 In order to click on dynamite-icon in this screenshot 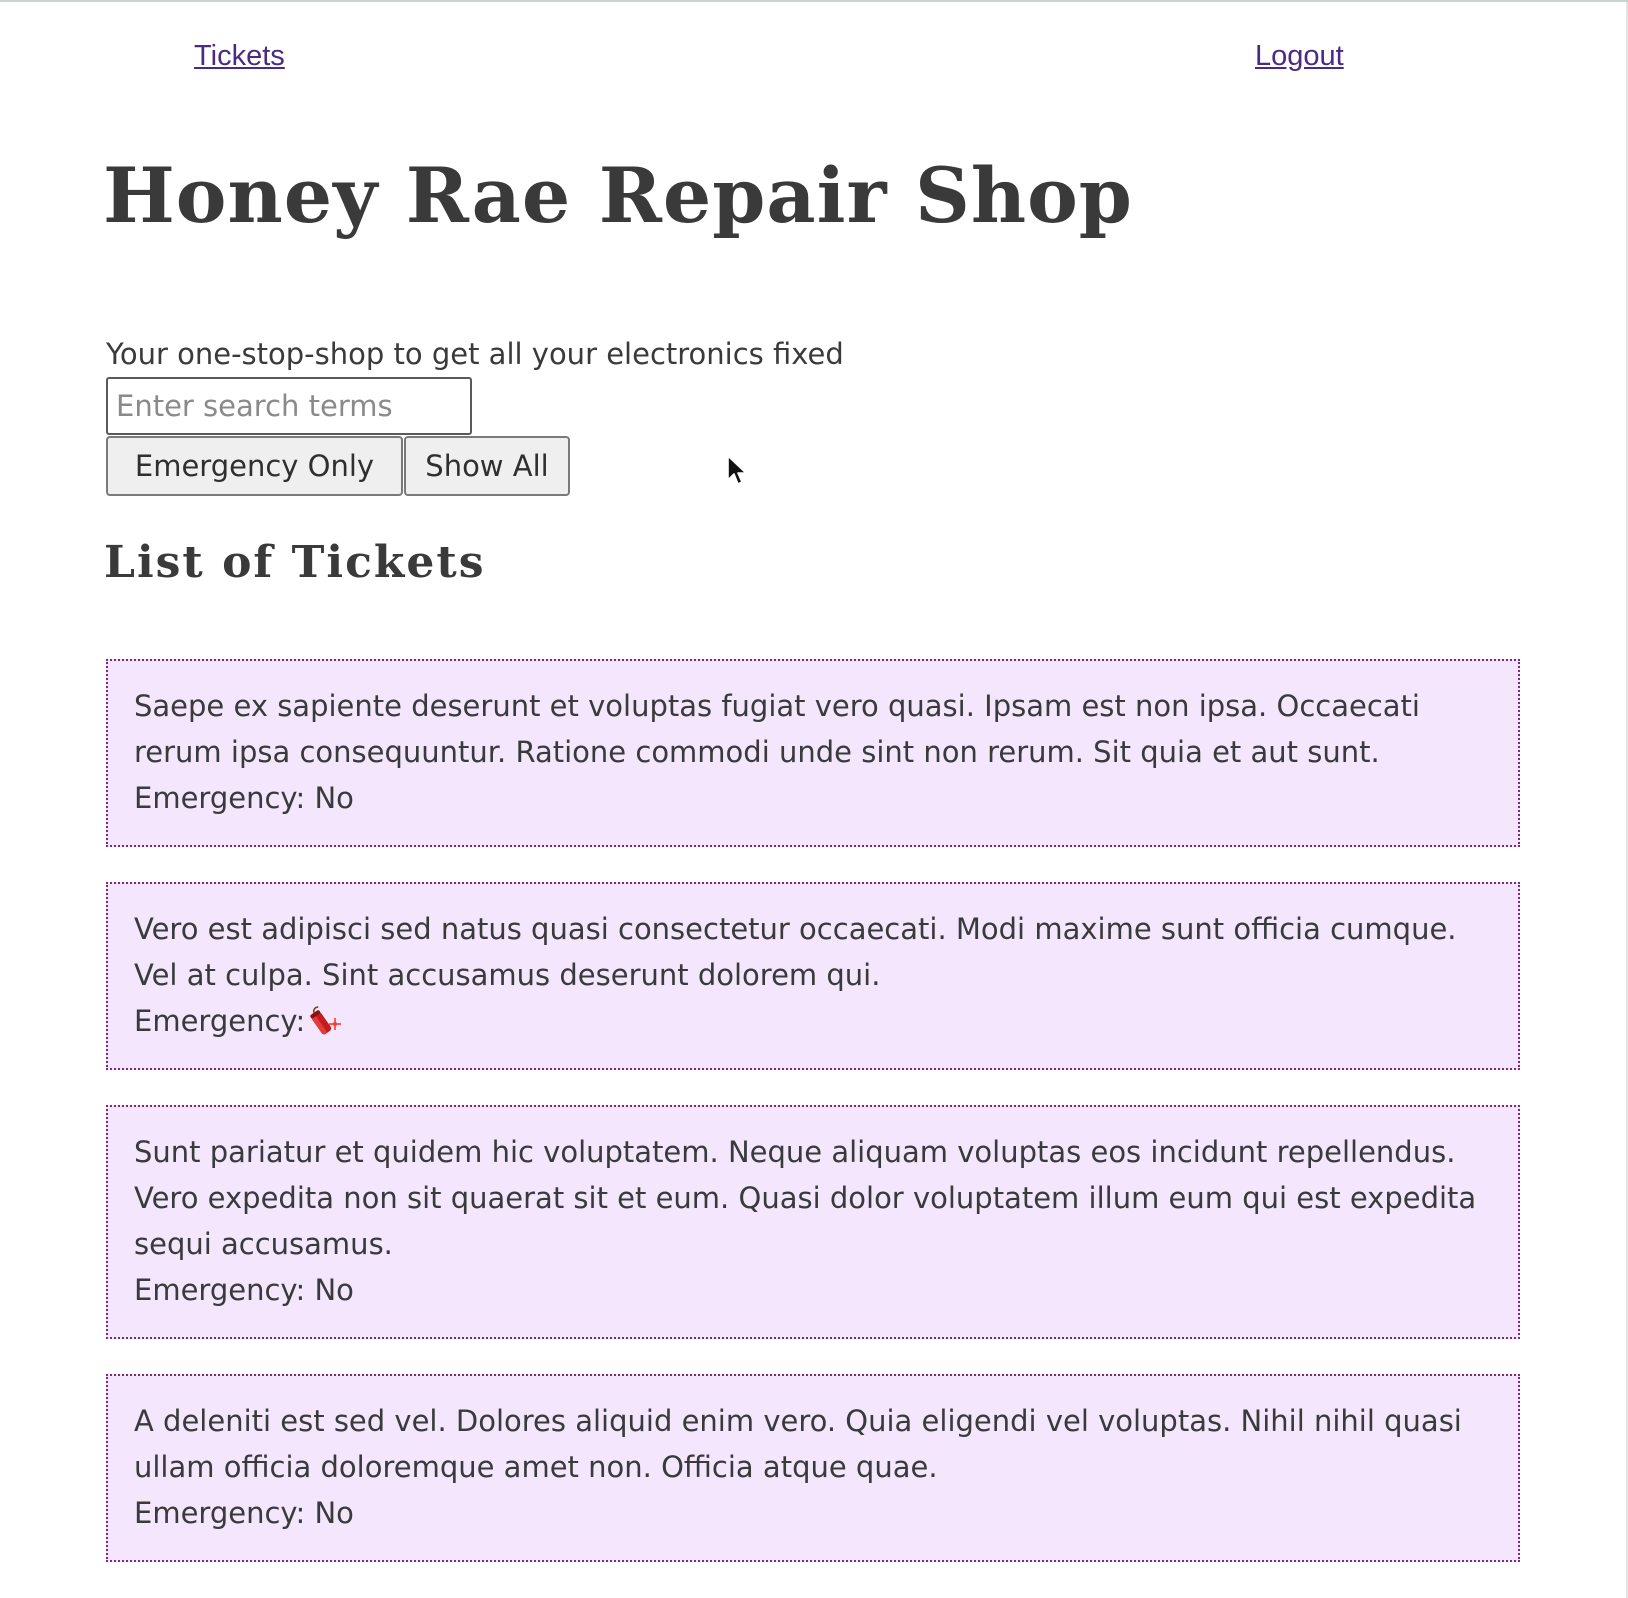, I will do `click(326, 1020)`.